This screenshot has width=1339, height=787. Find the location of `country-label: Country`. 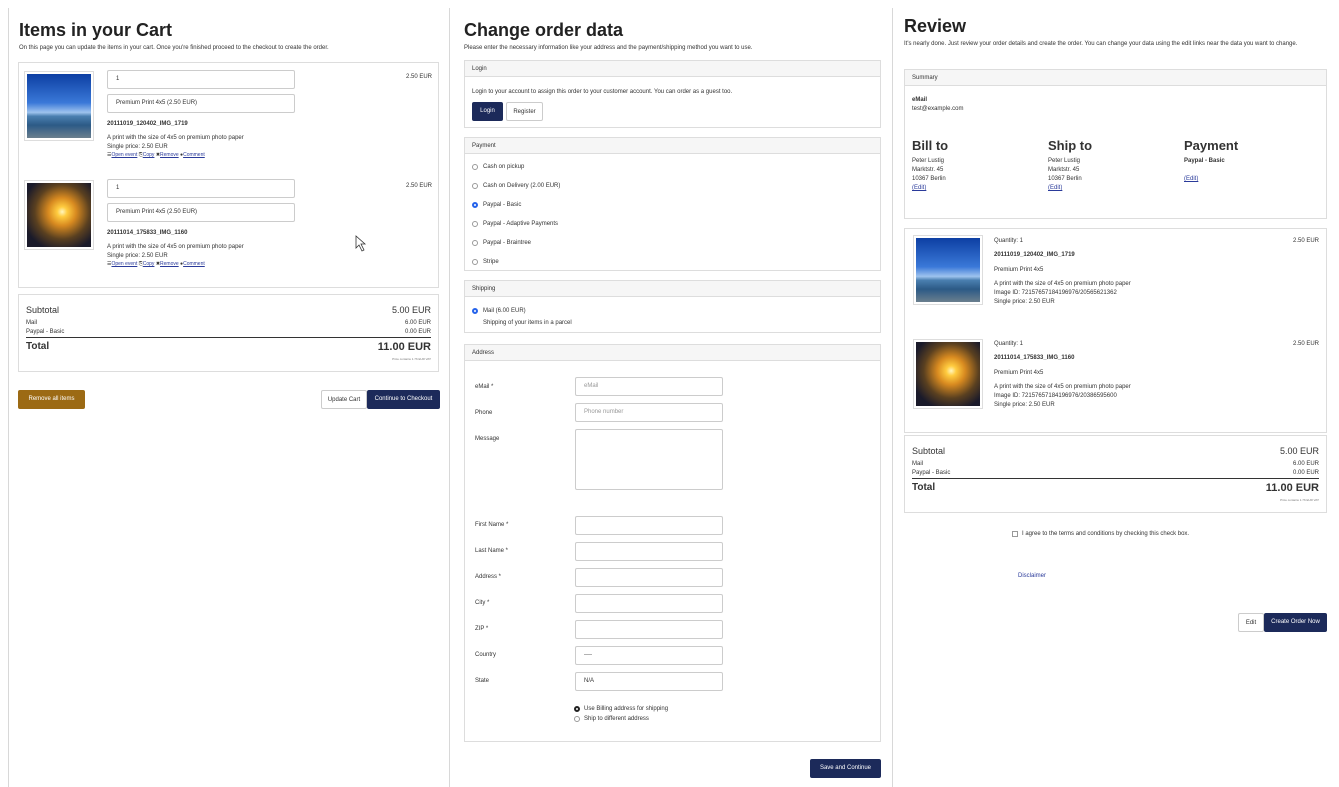

country-label: Country is located at coordinates (486, 655).